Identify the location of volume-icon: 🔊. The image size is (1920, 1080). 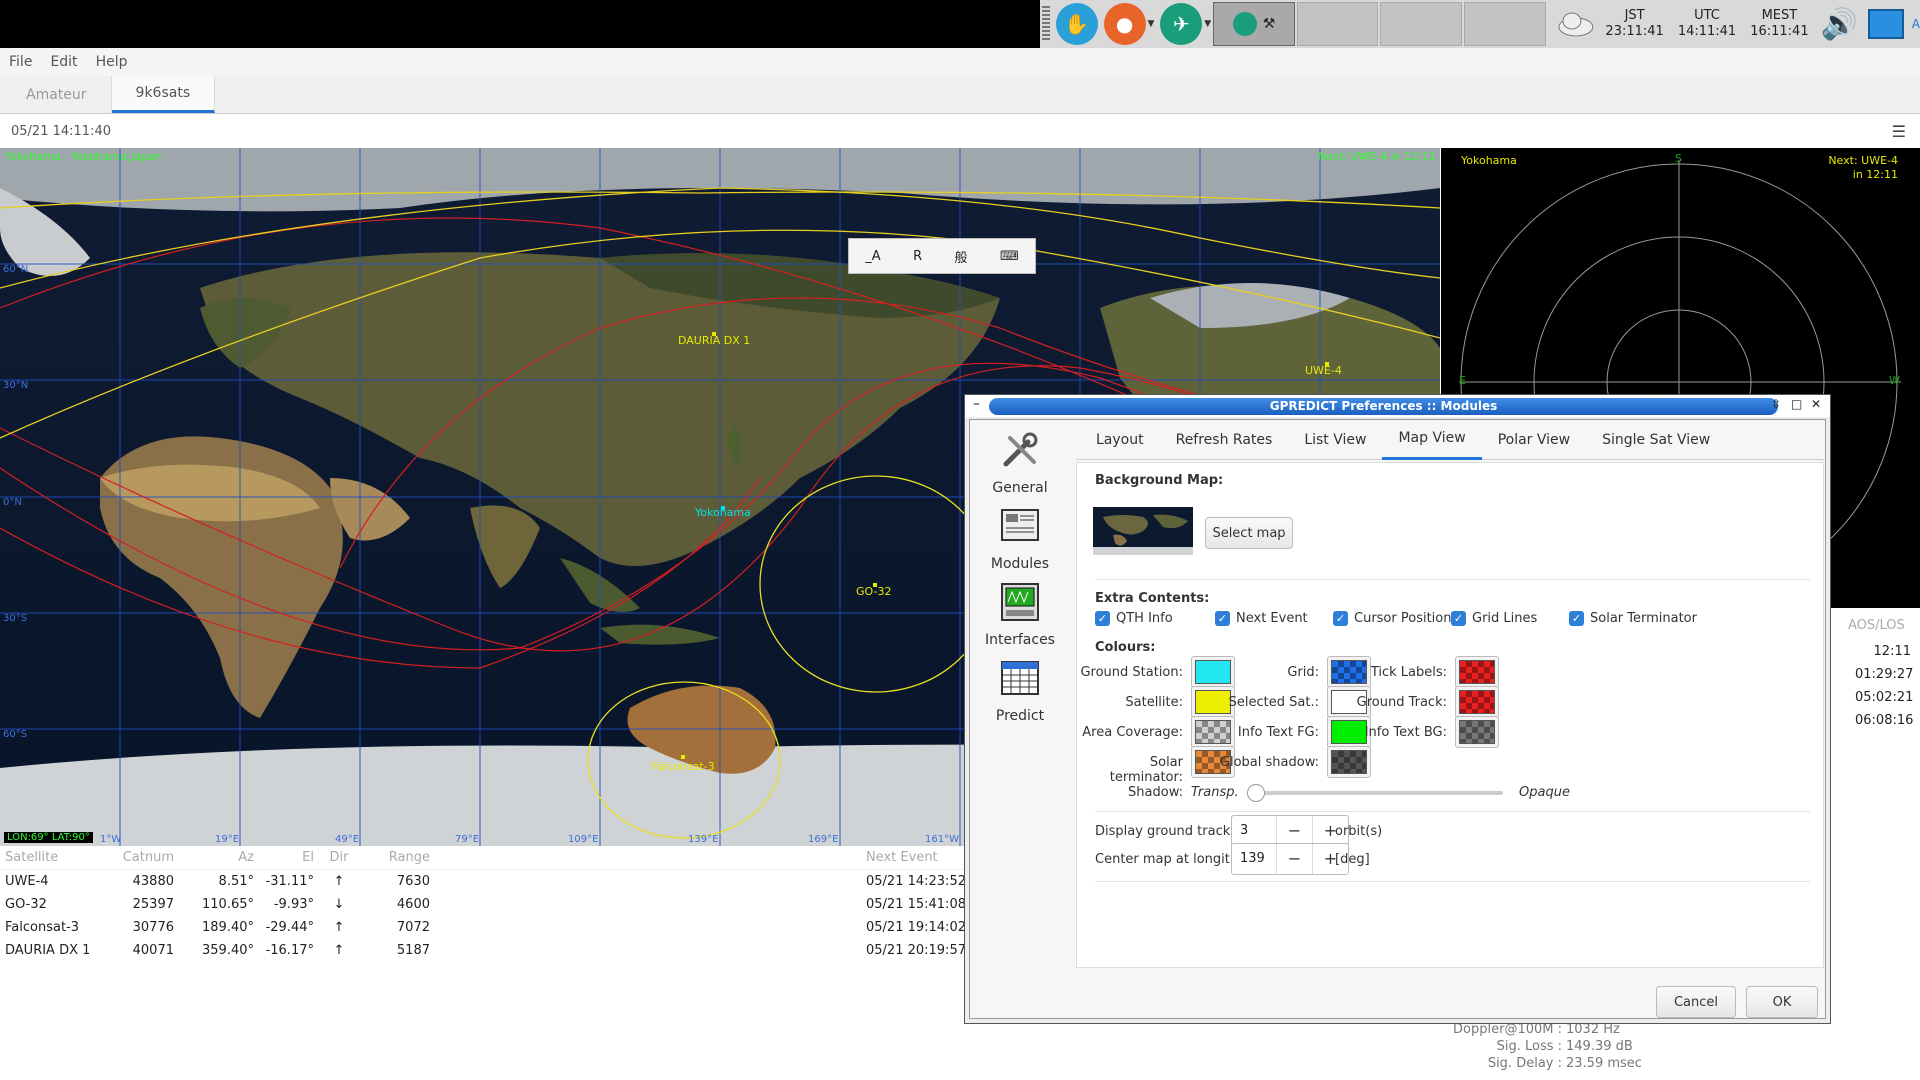
(1839, 24).